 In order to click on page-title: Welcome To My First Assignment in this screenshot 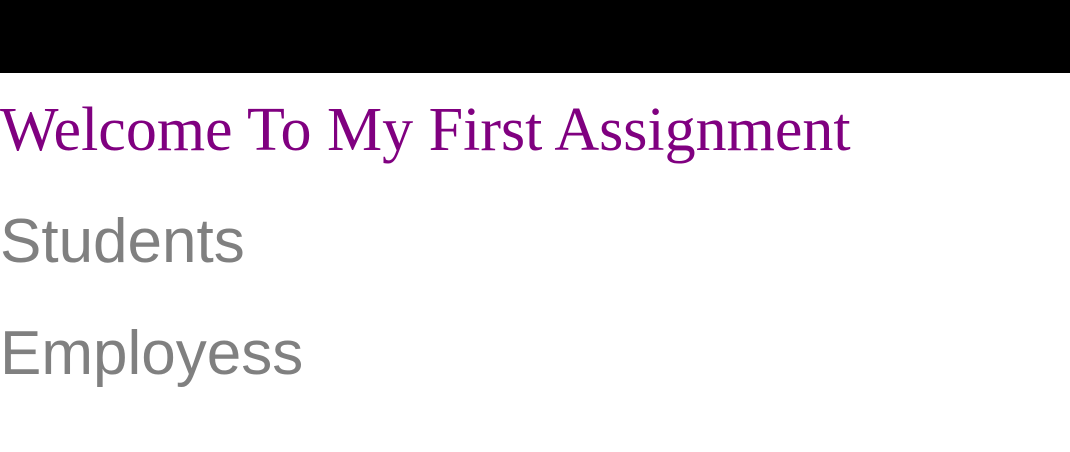, I will do `click(425, 130)`.